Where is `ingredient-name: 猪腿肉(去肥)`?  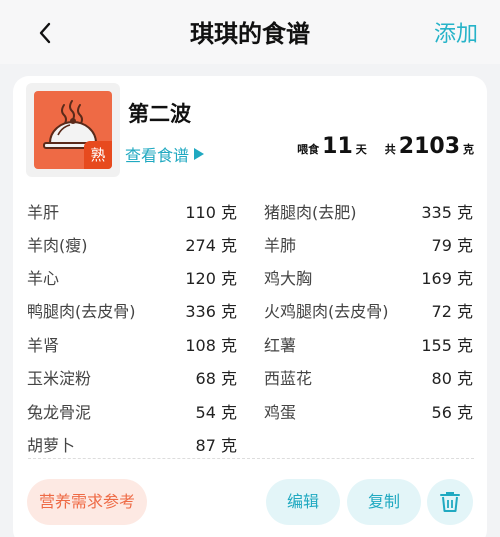
ingredient-name: 猪腿肉(去肥) is located at coordinates (310, 212).